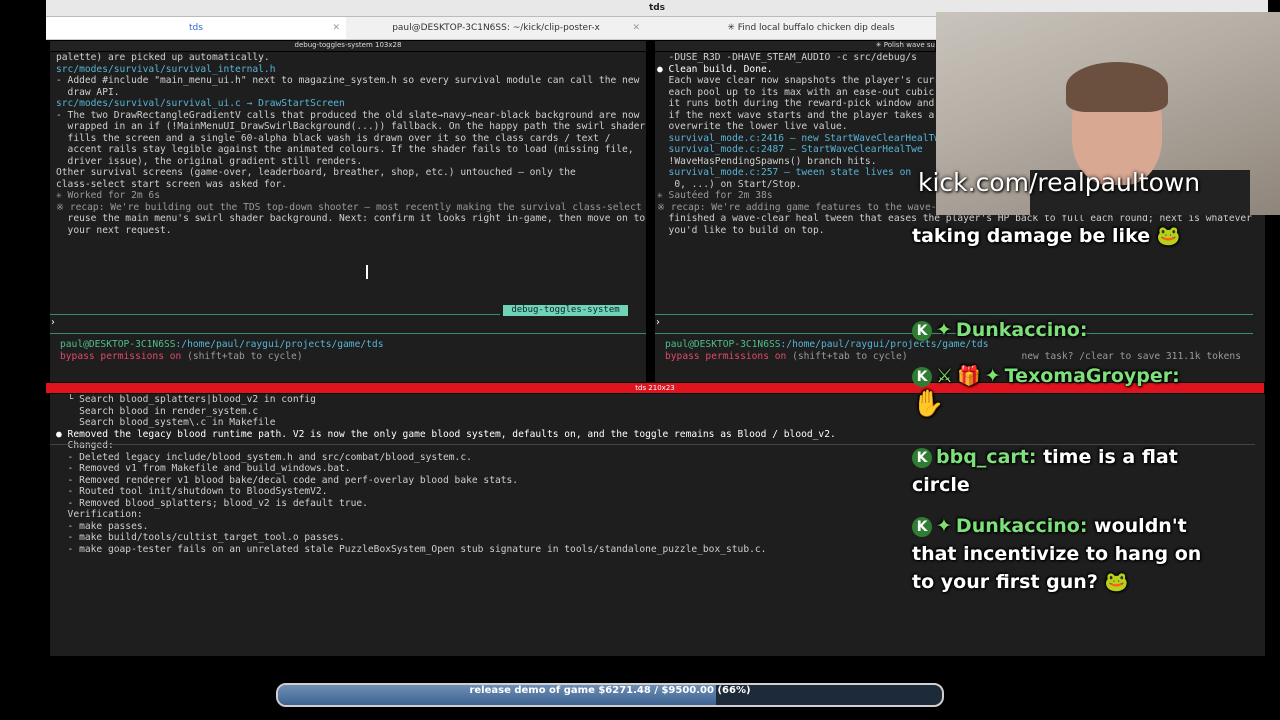 The width and height of the screenshot is (1280, 720). I want to click on tab-buffalo-dip: ✳ Find local buffalo chicken dip deals, so click(811, 28).